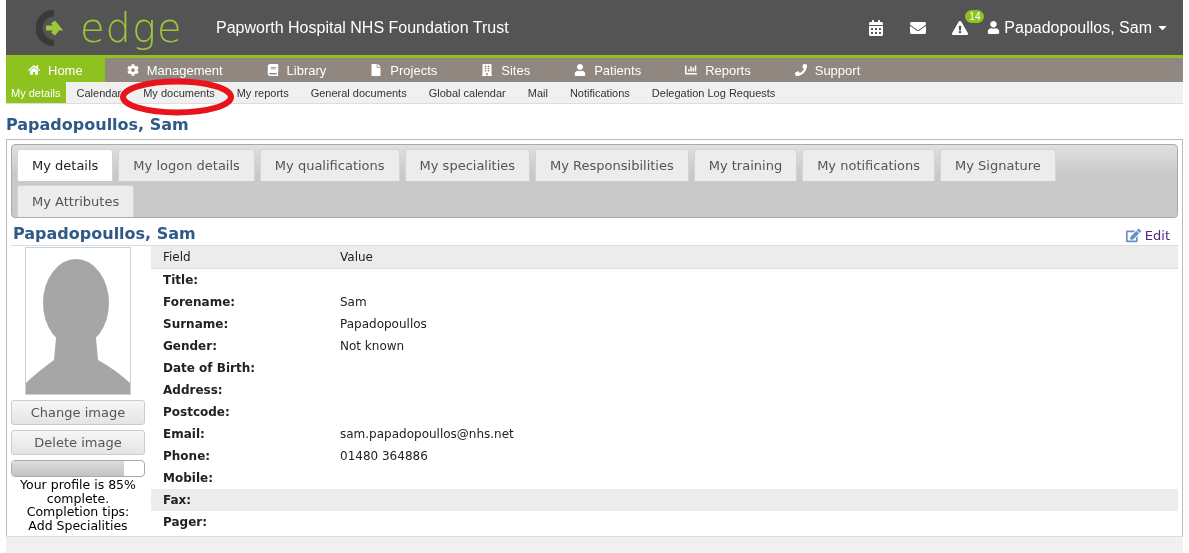 This screenshot has height=553, width=1189. I want to click on tab: My details, so click(65, 165).